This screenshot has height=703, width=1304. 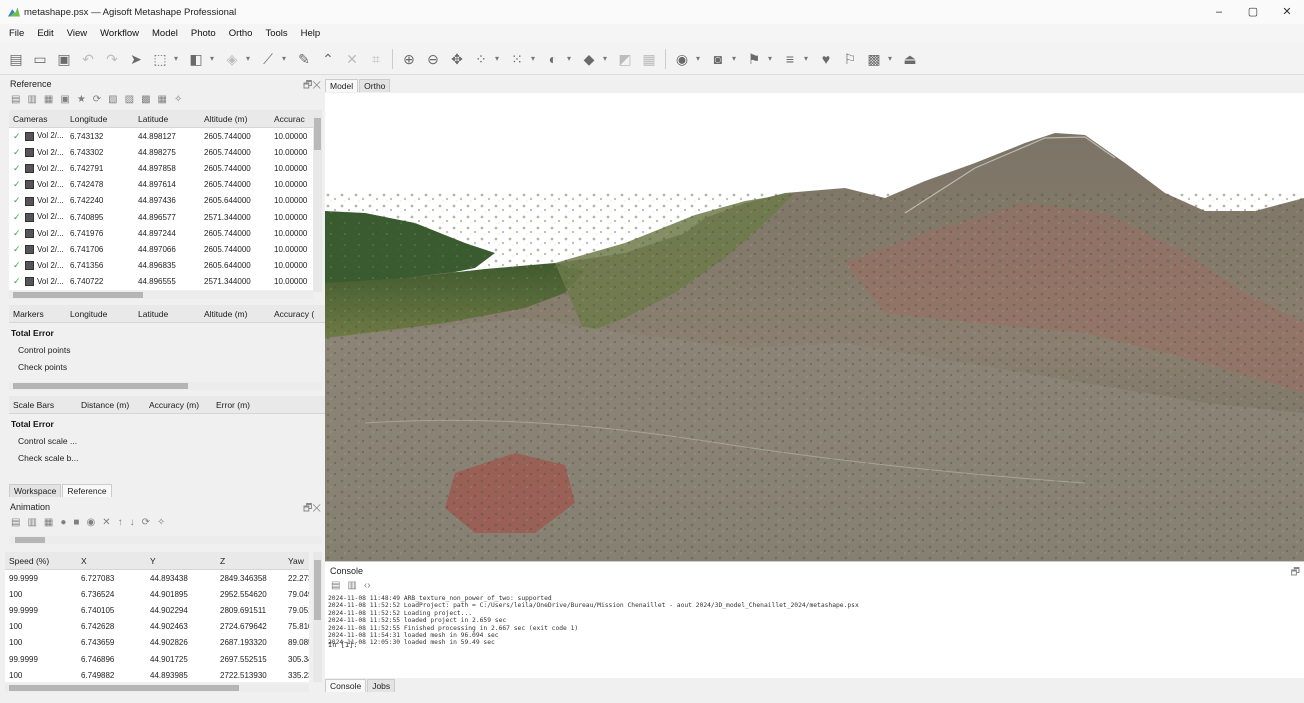 What do you see at coordinates (381, 685) in the screenshot?
I see `tab-jobs: Jobs` at bounding box center [381, 685].